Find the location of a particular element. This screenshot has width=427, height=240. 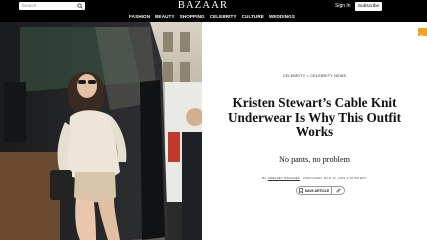

nav-item-celebrity: CELEBRITY is located at coordinates (223, 16).